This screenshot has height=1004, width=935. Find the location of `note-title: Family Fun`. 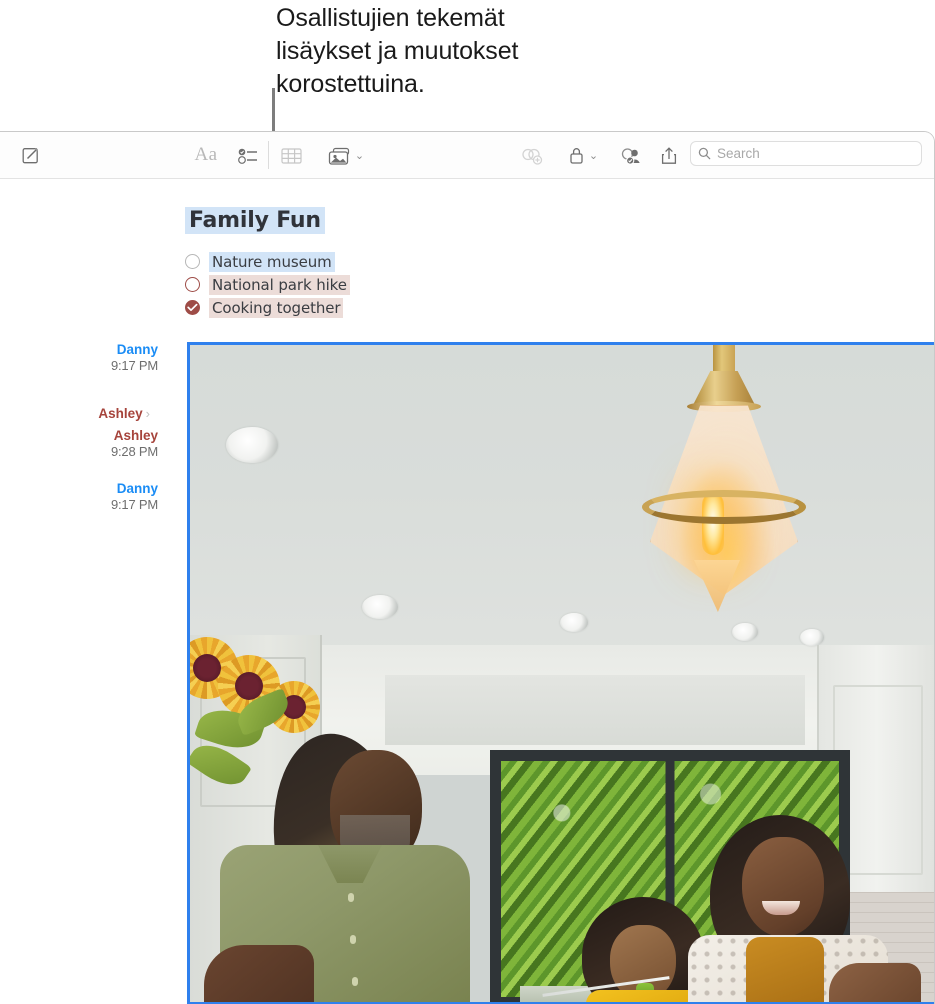

note-title: Family Fun is located at coordinates (255, 220).